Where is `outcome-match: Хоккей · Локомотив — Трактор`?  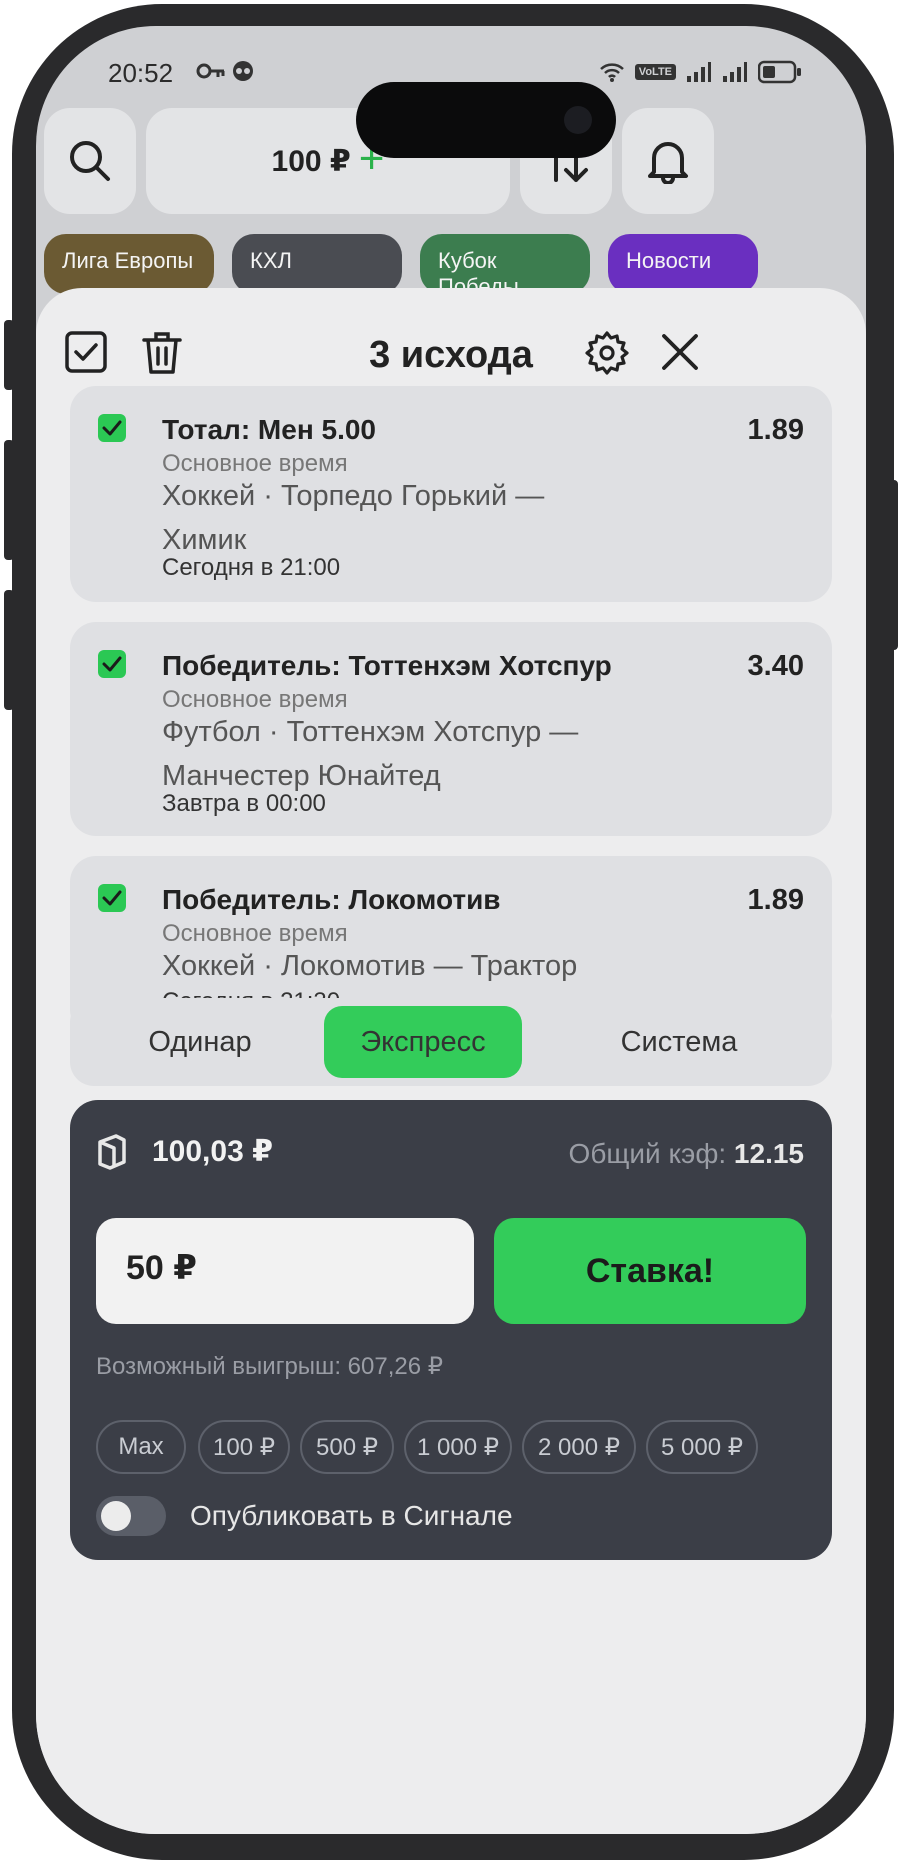
outcome-match: Хоккей · Локомотив — Трактор is located at coordinates (442, 966).